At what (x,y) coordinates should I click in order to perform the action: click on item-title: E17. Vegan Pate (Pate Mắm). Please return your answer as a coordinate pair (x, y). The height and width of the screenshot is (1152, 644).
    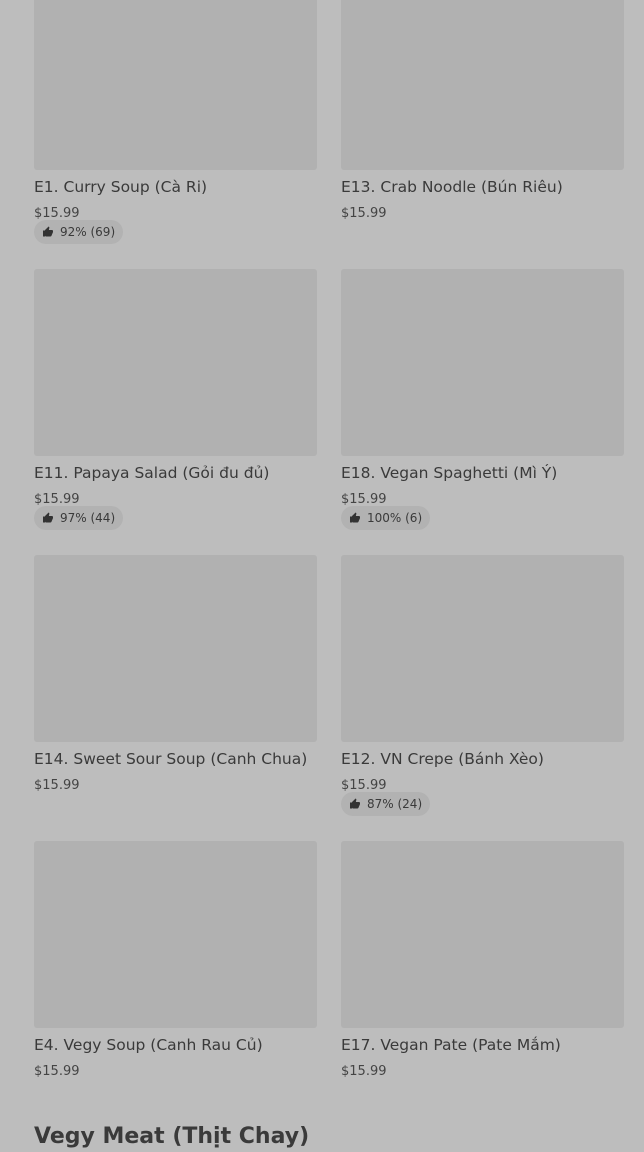
    Looking at the image, I should click on (451, 1045).